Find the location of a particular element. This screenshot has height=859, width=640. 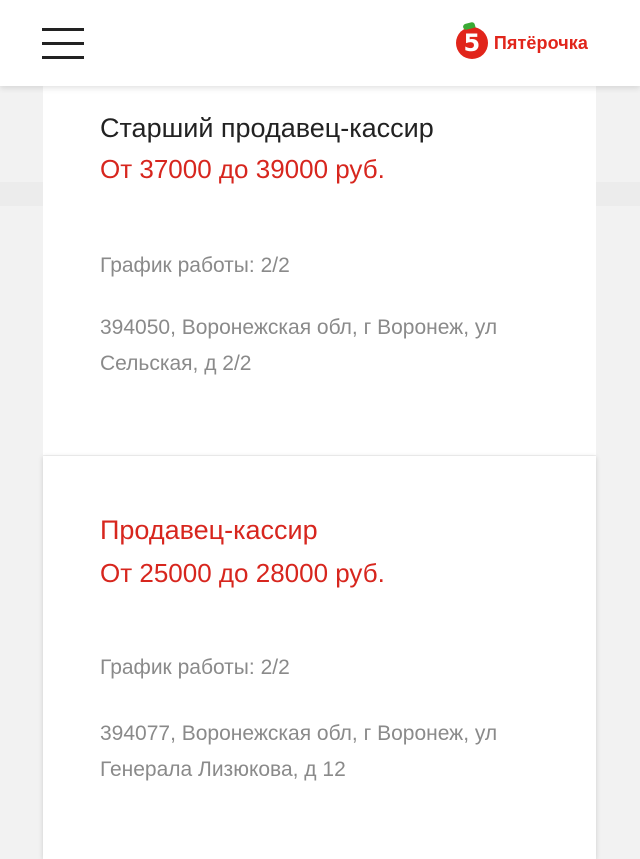

vacancy-salary: От 25000 до 28000 руб. is located at coordinates (242, 573).